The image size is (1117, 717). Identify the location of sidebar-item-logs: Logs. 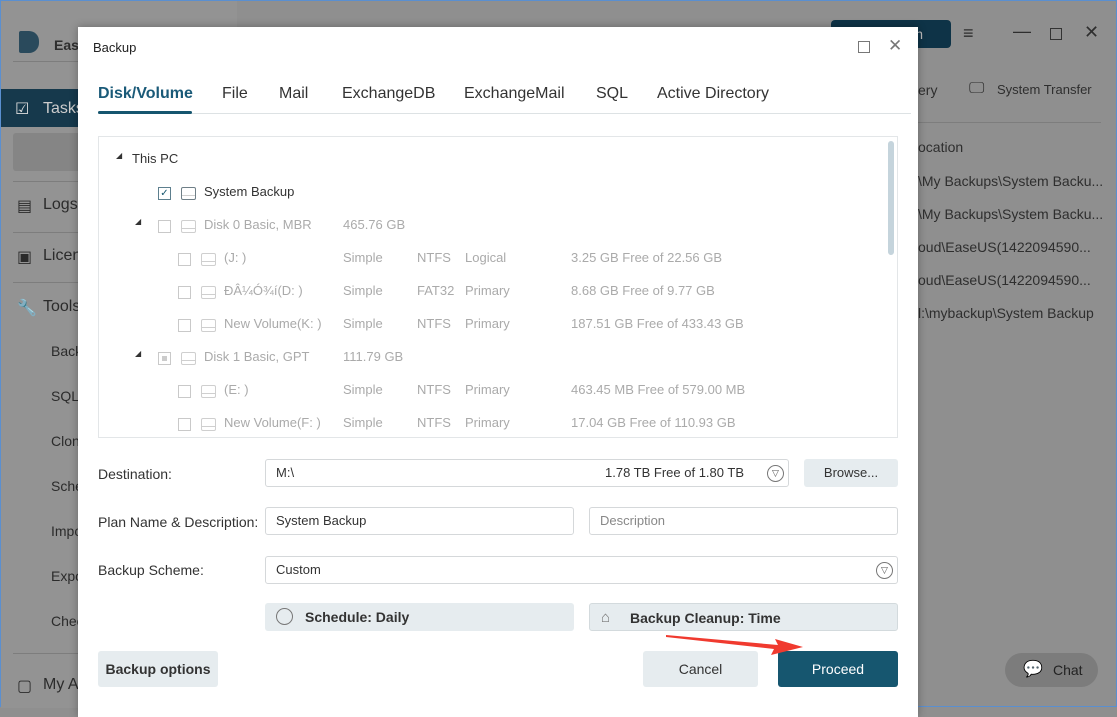
(60, 205).